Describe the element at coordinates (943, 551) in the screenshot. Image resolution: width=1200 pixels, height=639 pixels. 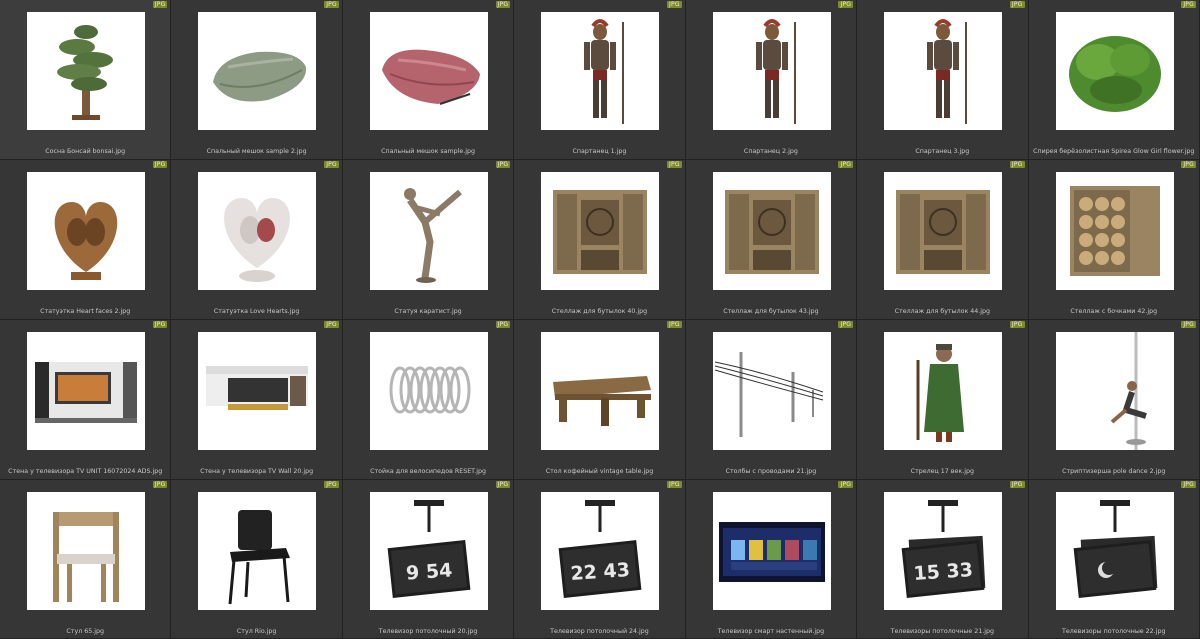
I see `ceiling-tv-double-image: 15 33` at that location.